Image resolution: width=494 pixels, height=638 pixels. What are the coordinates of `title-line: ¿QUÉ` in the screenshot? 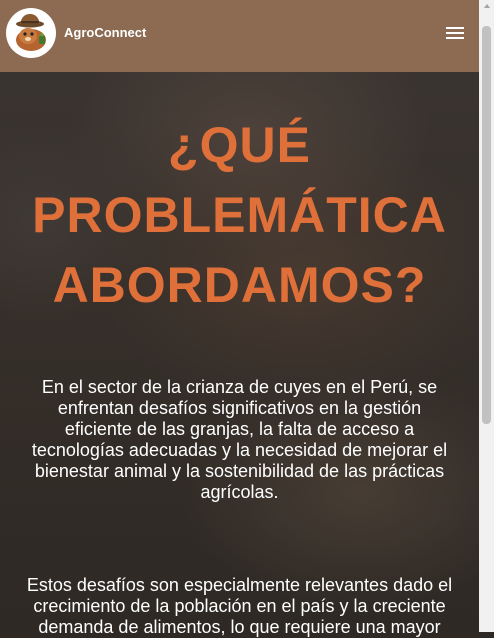 It's located at (239, 145).